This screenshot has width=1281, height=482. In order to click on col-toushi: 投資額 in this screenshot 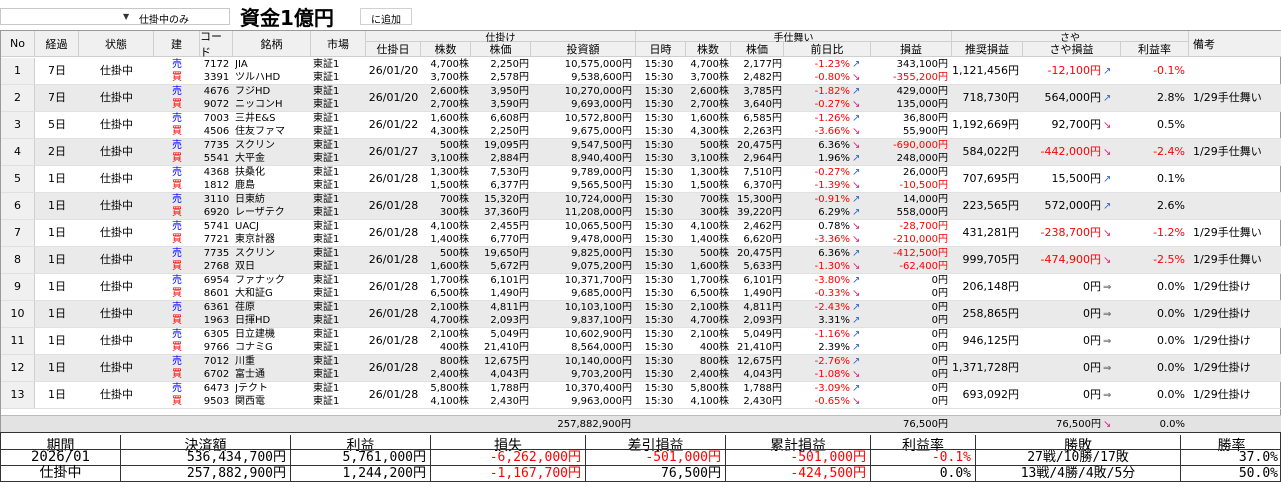, I will do `click(583, 49)`.